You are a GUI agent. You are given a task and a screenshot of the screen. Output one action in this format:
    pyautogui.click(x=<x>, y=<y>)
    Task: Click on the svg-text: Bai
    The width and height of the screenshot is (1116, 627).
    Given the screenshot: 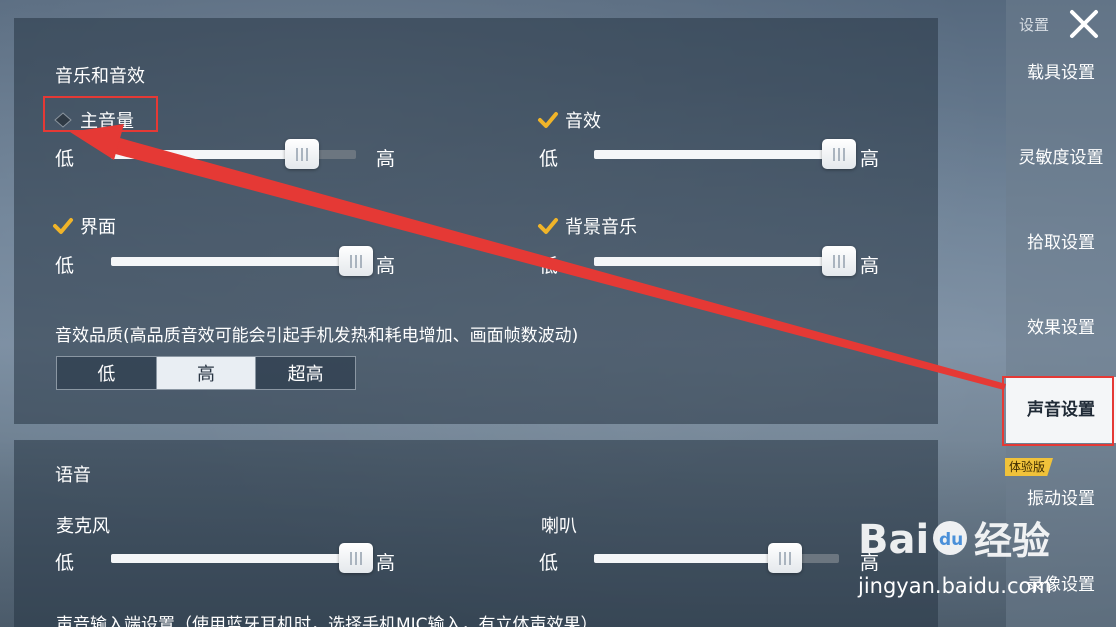 What is the action you would take?
    pyautogui.click(x=893, y=540)
    